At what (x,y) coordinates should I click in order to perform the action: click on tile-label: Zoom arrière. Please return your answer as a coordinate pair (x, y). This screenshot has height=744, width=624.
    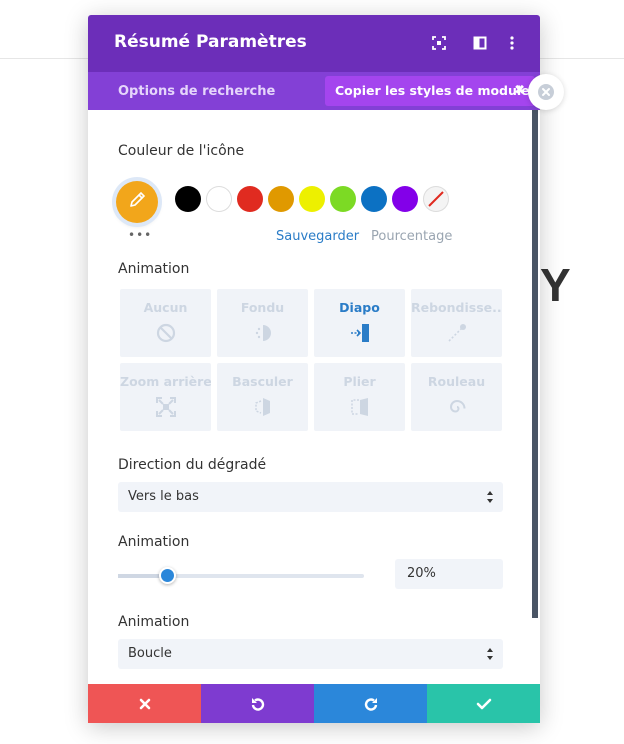
    Looking at the image, I should click on (165, 381).